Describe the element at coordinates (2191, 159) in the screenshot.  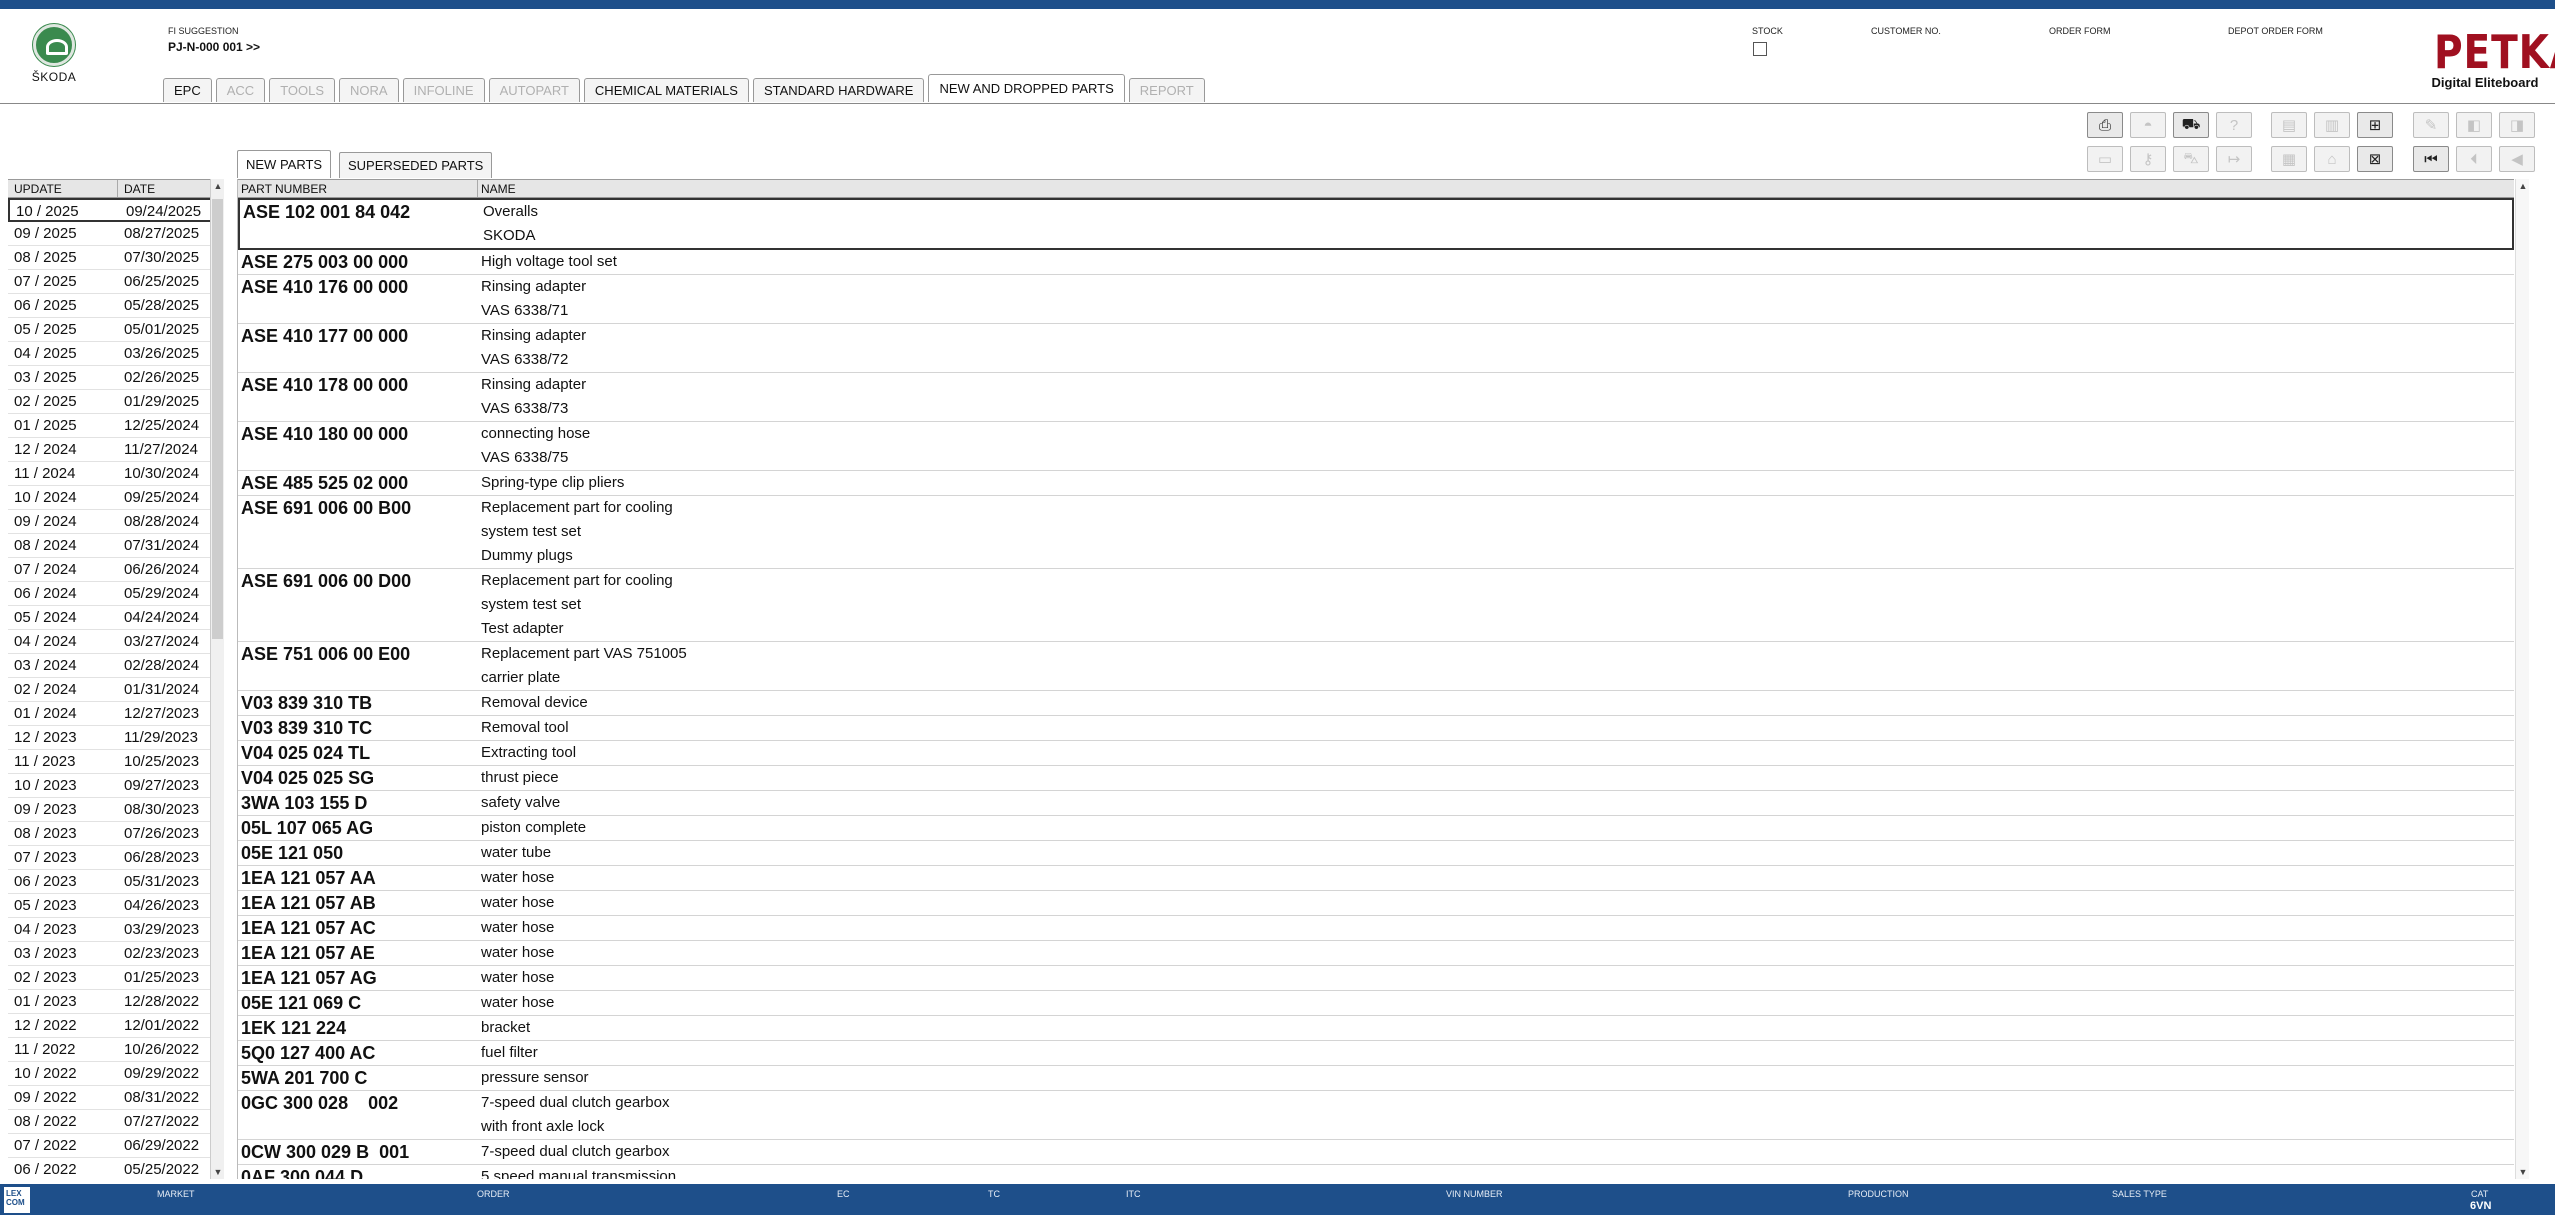
I see `vehicle-icon: ⛍` at that location.